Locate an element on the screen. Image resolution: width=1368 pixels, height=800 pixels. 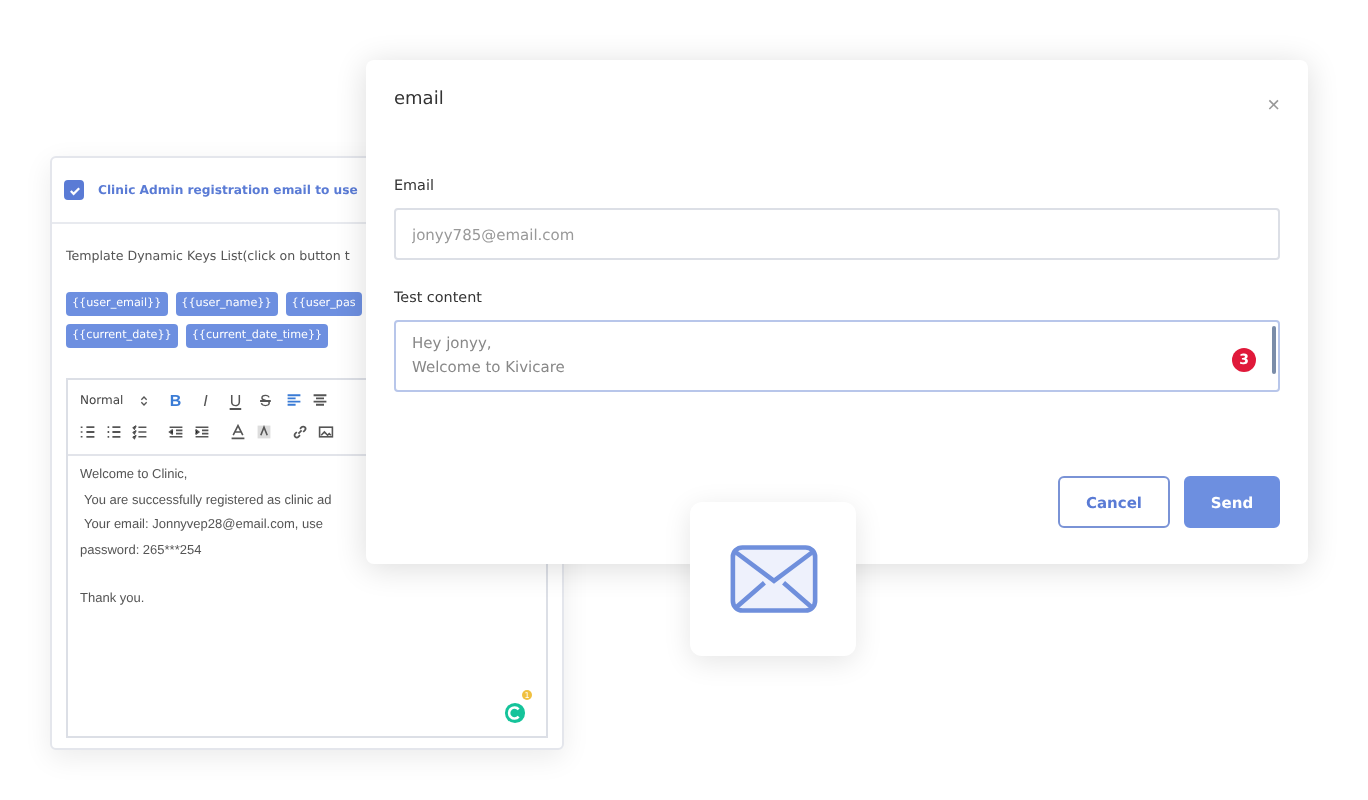
format-button: I is located at coordinates (205, 400).